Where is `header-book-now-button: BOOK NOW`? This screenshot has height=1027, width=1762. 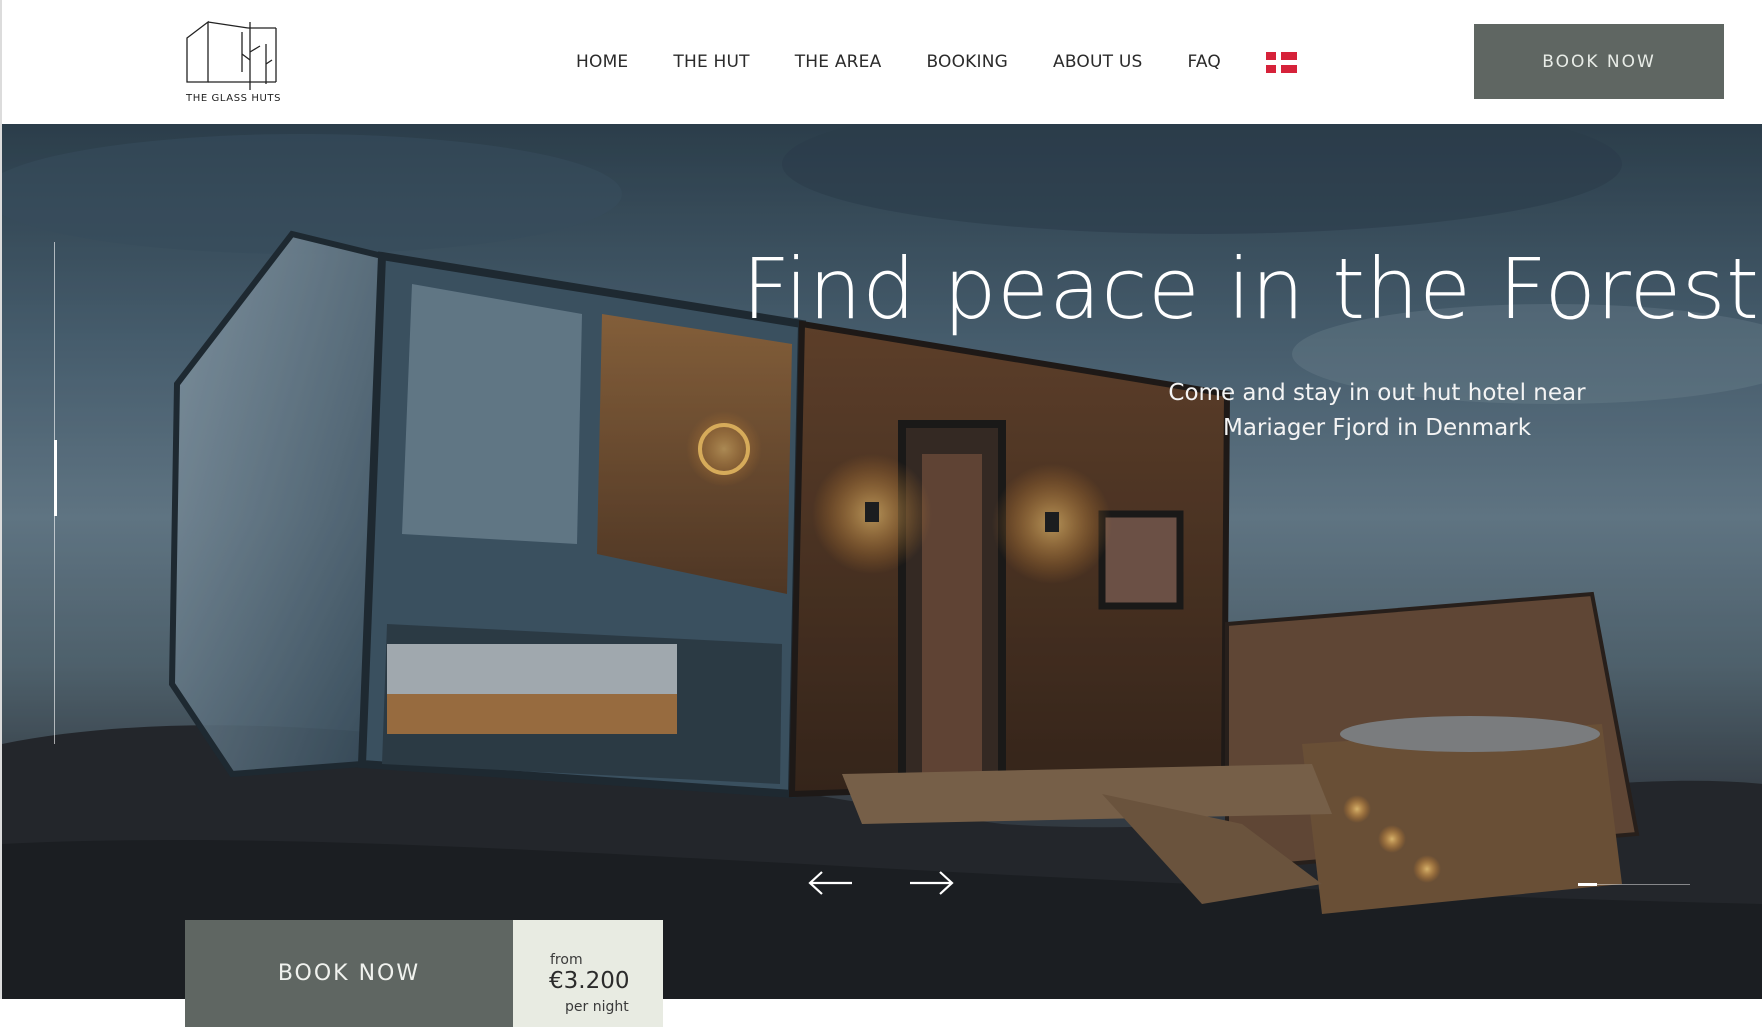
header-book-now-button: BOOK NOW is located at coordinates (1599, 61).